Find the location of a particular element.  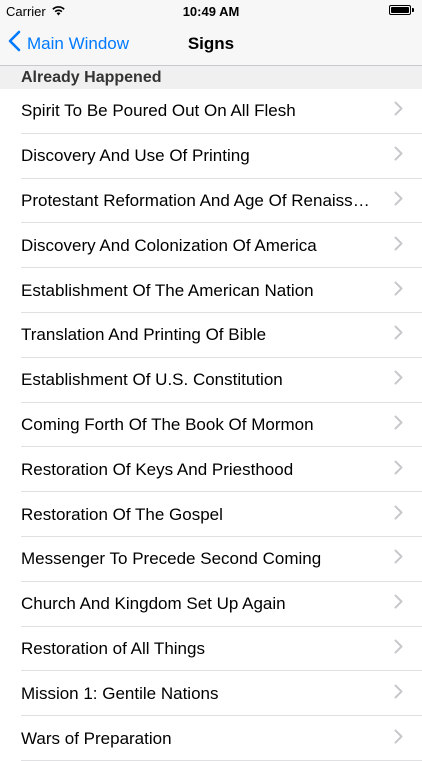

list-item-label: Messenger To Precede Second Coming is located at coordinates (171, 559).